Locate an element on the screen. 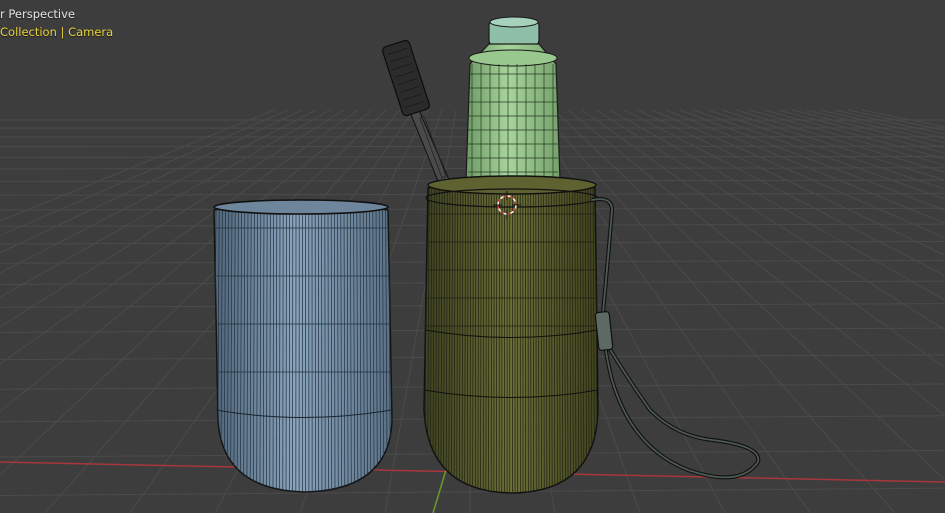 This screenshot has height=513, width=945. lanyard-strap is located at coordinates (676, 338).